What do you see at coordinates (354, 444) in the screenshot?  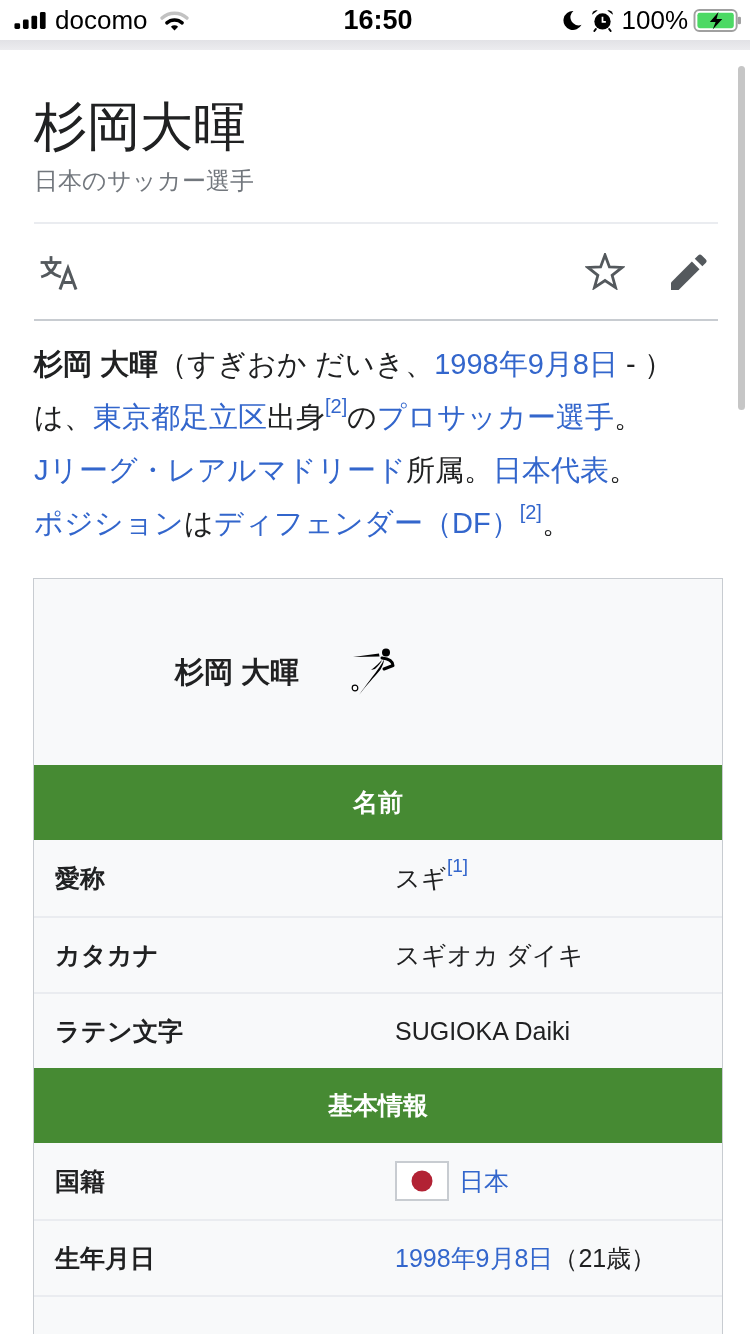 I see `lead-paragraph: 杉岡 大暉（すぎおか だいき、1998年9月8日 - ）は、東京都足立区出身$^{[2]}$のプロサッカー選手。 Jリーグ・レアルマドリード所属。日本代表。 ポジションはディフェンダー（DF）$^{[2]}$。` at bounding box center [354, 444].